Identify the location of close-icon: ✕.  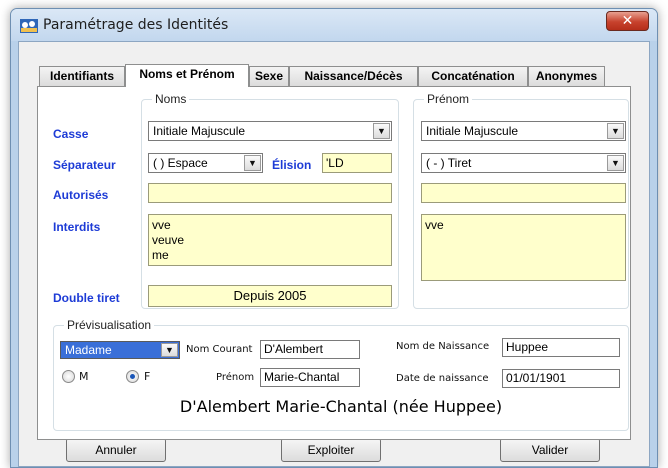
(627, 21).